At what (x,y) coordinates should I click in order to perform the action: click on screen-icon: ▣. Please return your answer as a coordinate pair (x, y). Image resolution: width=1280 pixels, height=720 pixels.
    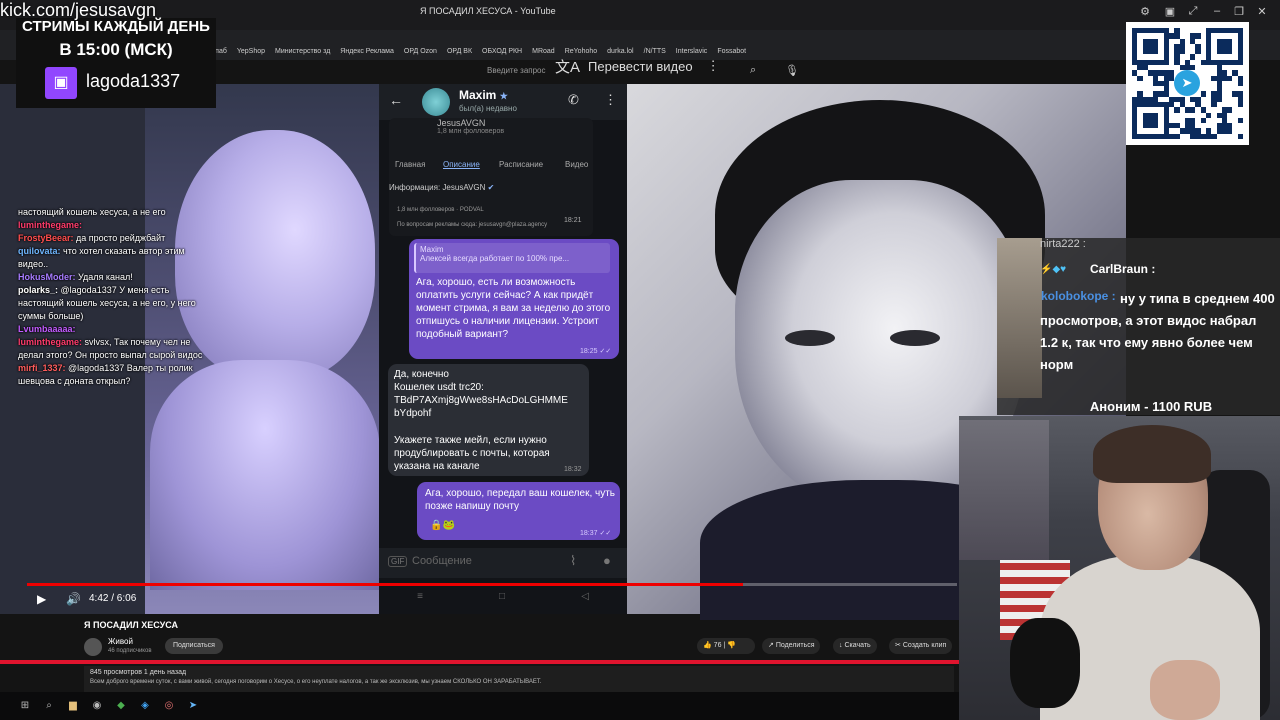
    Looking at the image, I should click on (1170, 11).